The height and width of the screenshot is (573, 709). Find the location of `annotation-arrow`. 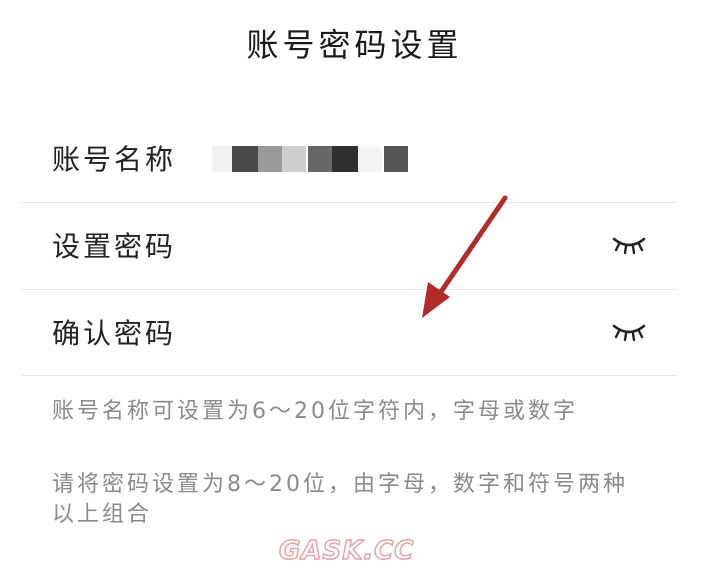

annotation-arrow is located at coordinates (465, 256).